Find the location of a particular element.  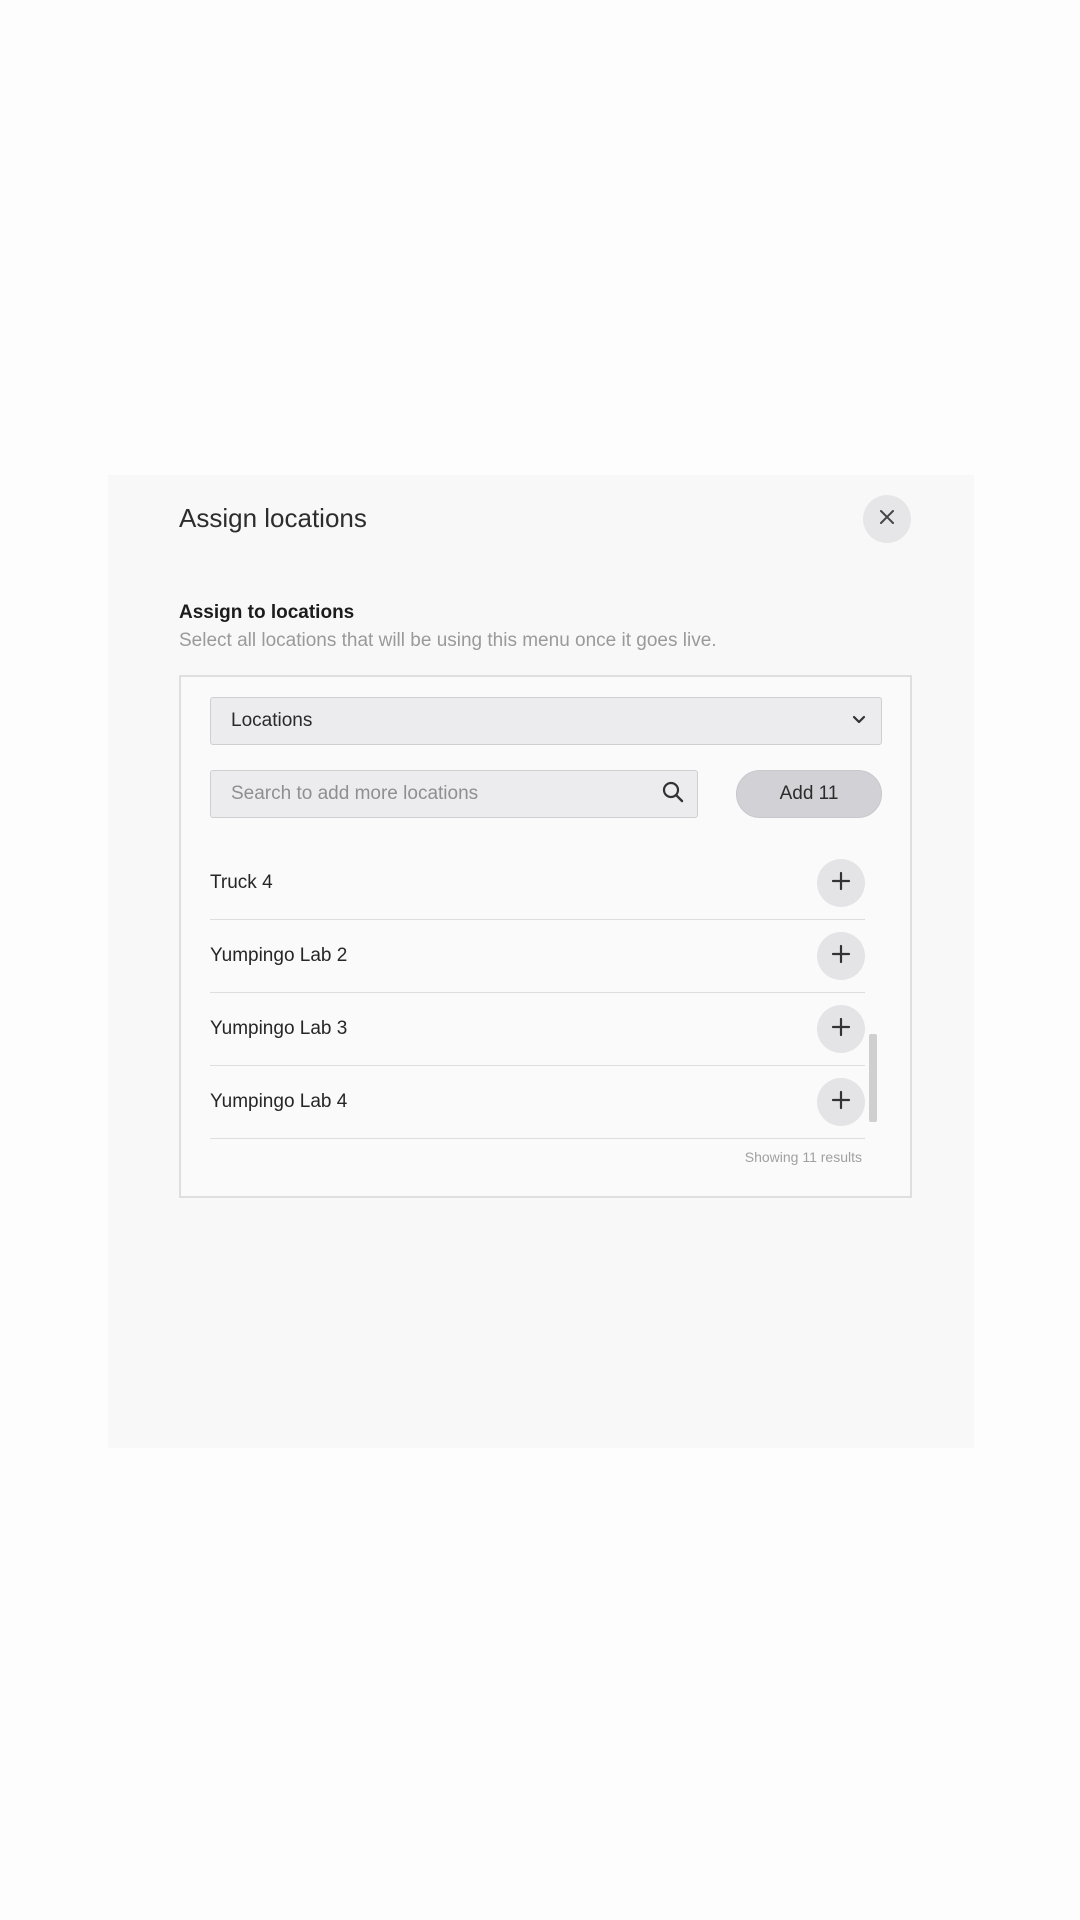

list-item-label: Yumpingo Lab 3 is located at coordinates (279, 1028).